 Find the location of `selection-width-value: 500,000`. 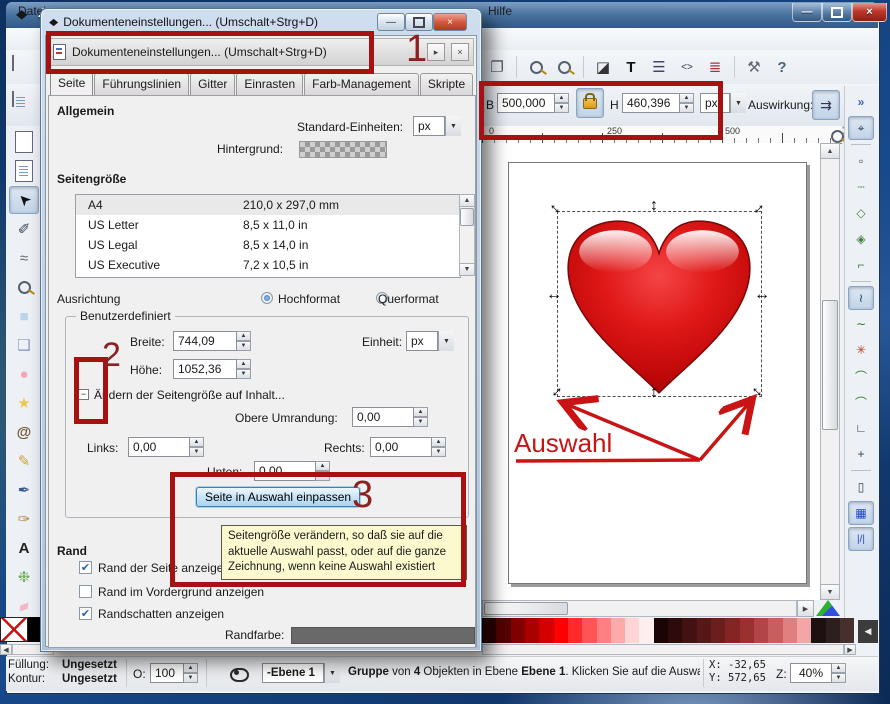

selection-width-value: 500,000 is located at coordinates (526, 103).